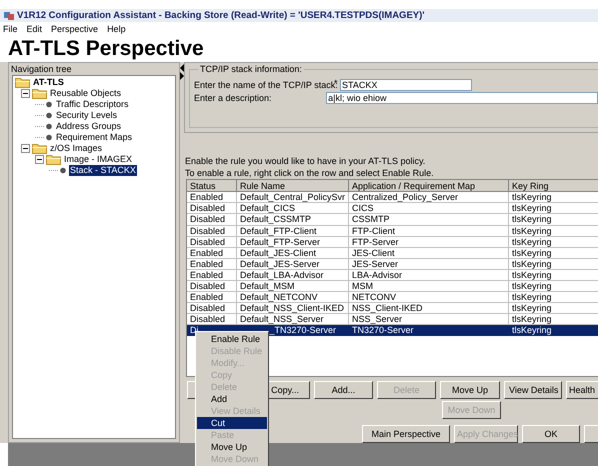 The width and height of the screenshot is (598, 466). Describe the element at coordinates (293, 286) in the screenshot. I see `table-cell: Default_MSM` at that location.